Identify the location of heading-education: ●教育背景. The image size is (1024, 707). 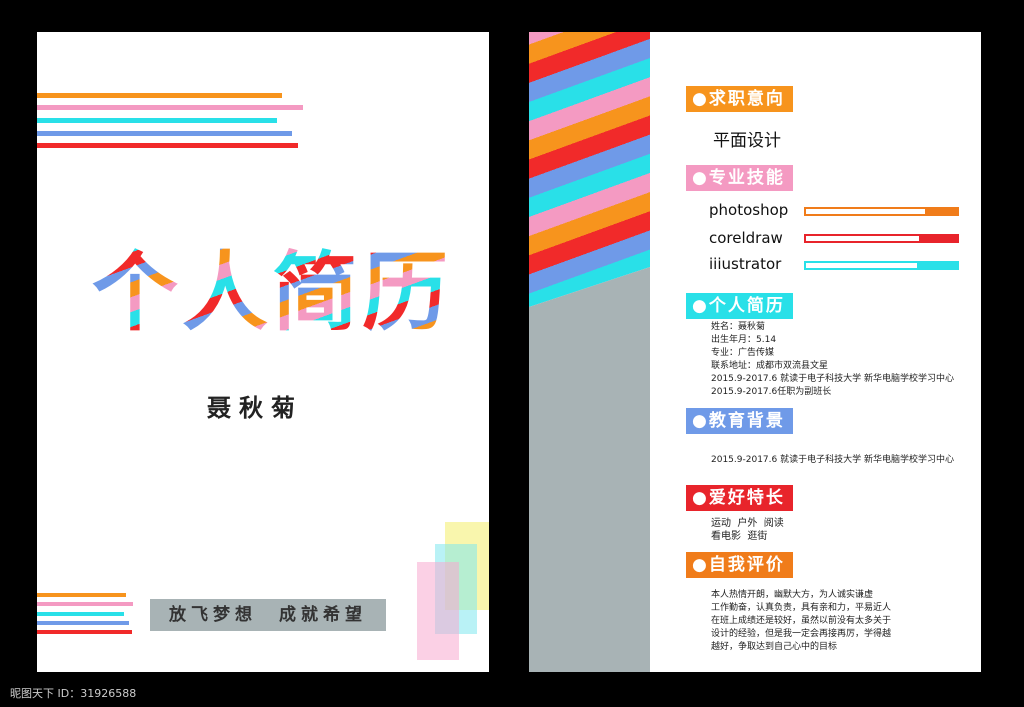
(739, 421).